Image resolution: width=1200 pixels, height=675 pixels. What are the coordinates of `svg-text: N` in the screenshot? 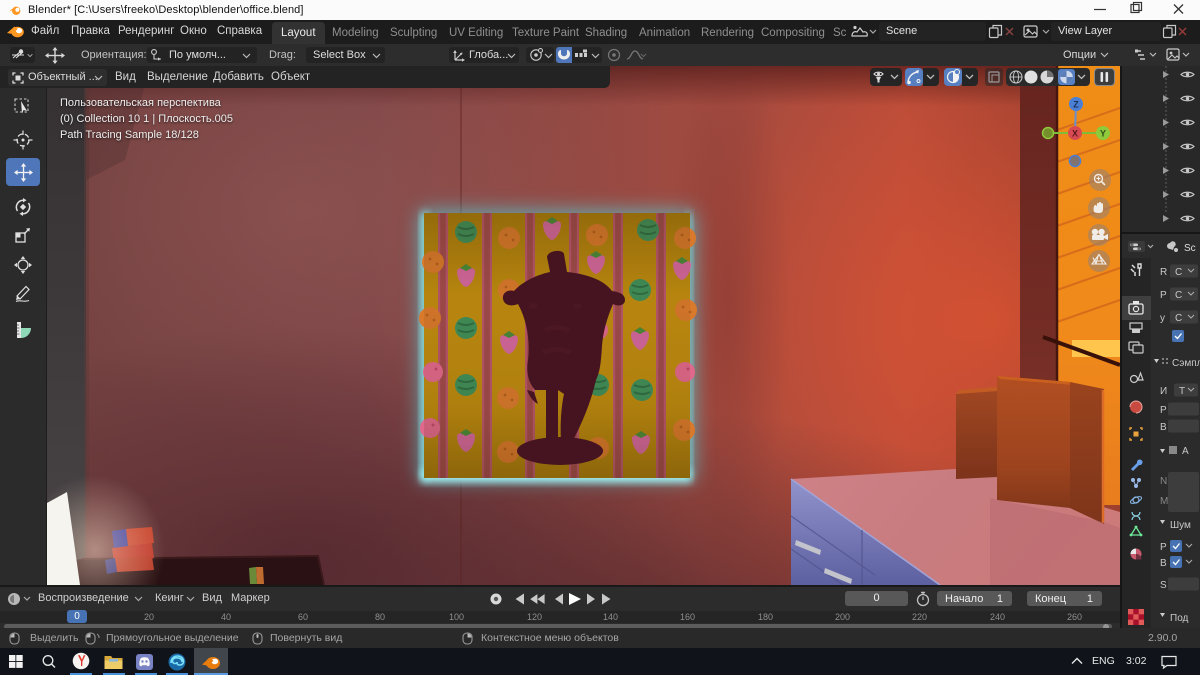 It's located at (1163, 481).